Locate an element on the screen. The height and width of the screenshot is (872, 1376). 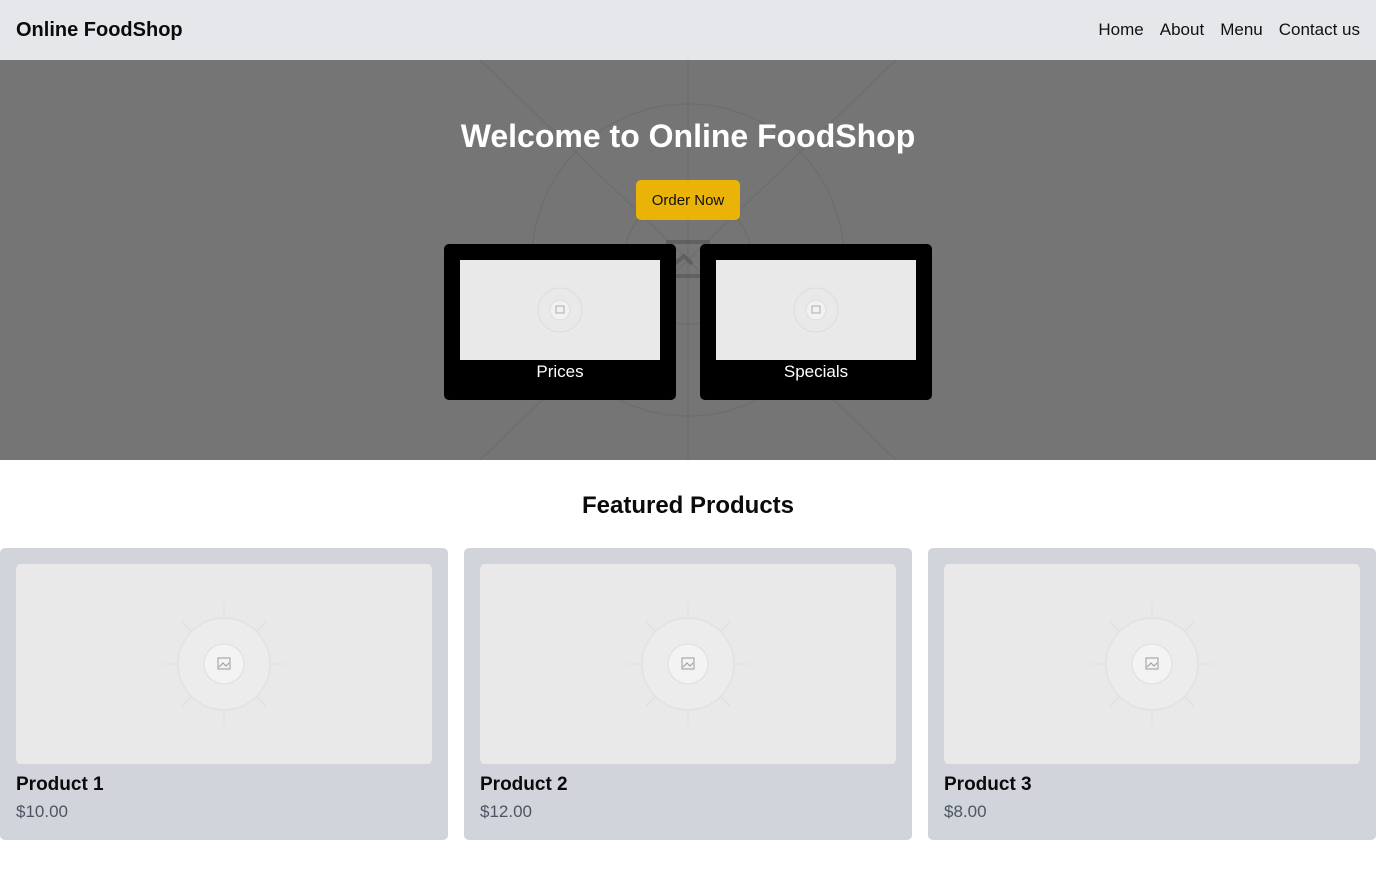
product-price: $8.00 is located at coordinates (965, 811).